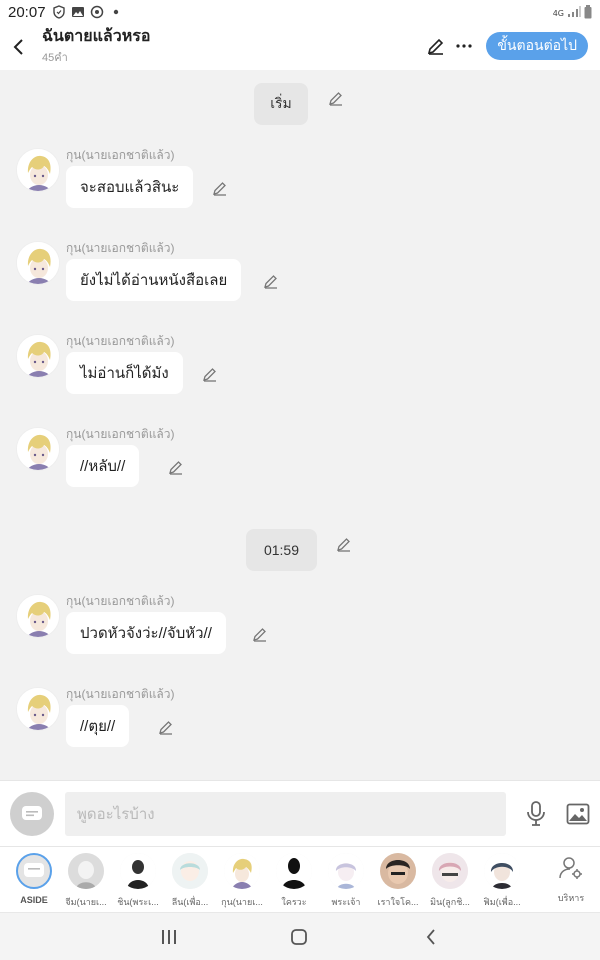 This screenshot has height=960, width=600. I want to click on image-icon, so click(578, 814).